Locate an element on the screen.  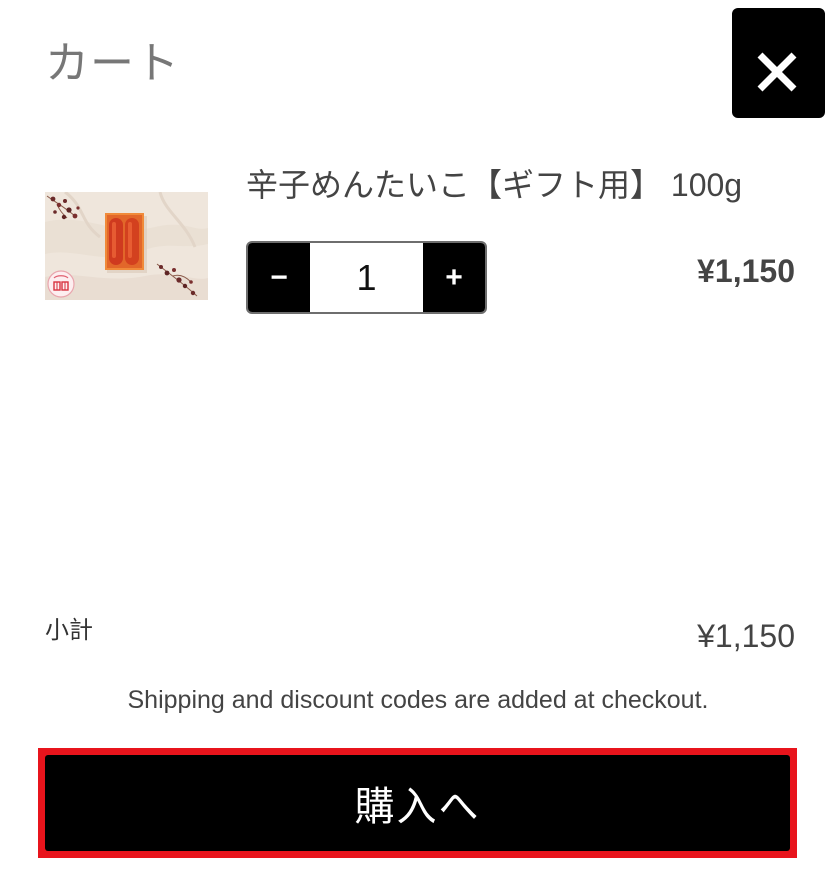
product-photo is located at coordinates (126, 246).